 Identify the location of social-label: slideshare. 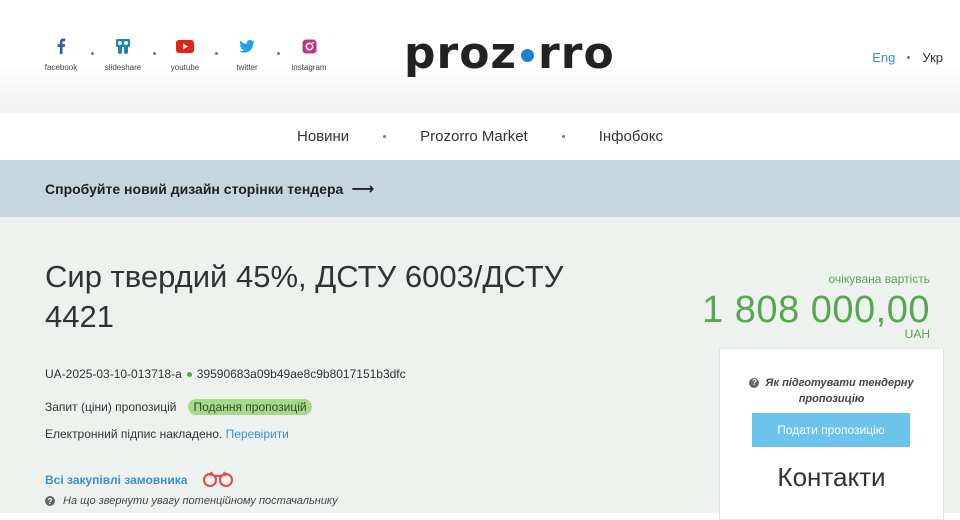
(123, 67).